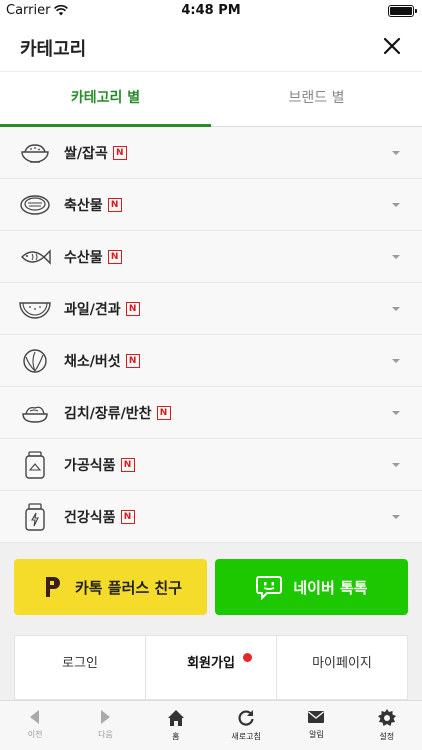  Describe the element at coordinates (90, 465) in the screenshot. I see `category-label: 가공식품` at that location.